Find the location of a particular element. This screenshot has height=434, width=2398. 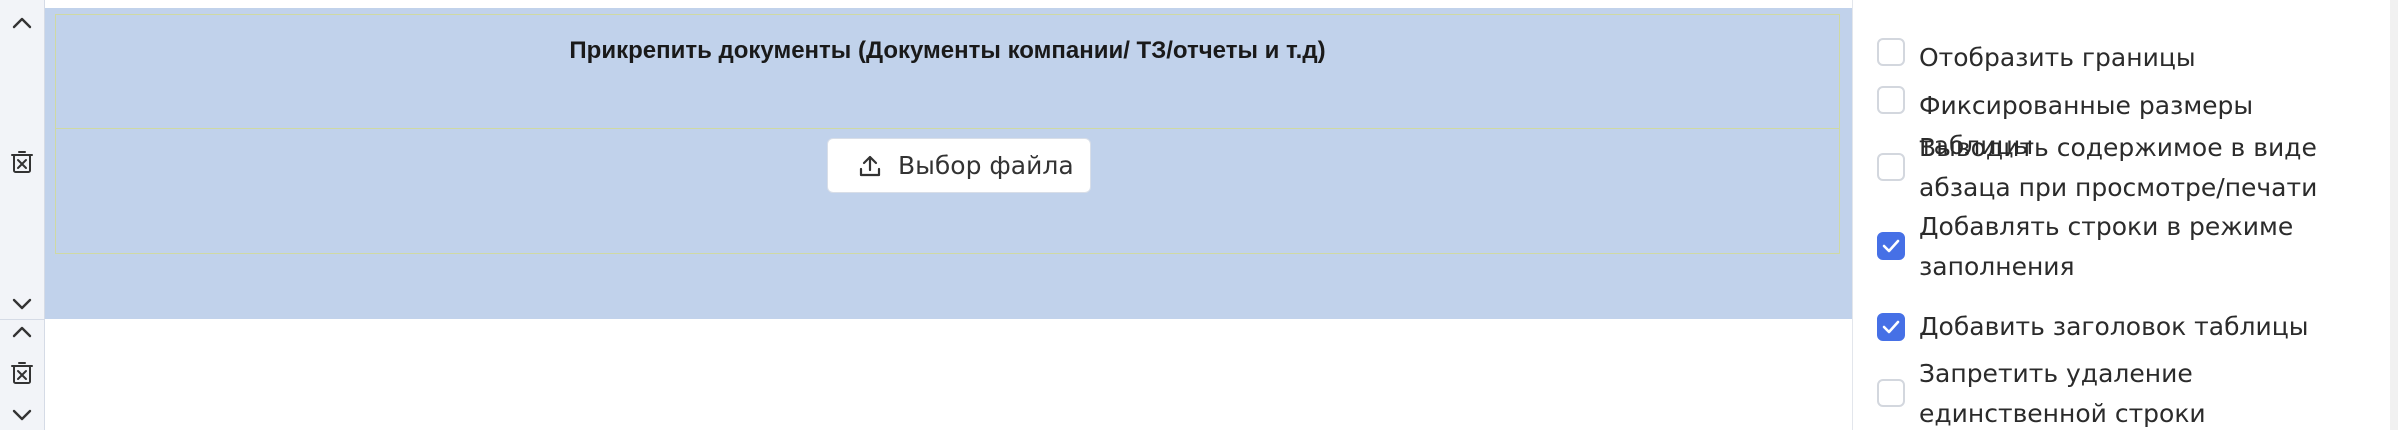

move-row-down-button is located at coordinates (22, 415).